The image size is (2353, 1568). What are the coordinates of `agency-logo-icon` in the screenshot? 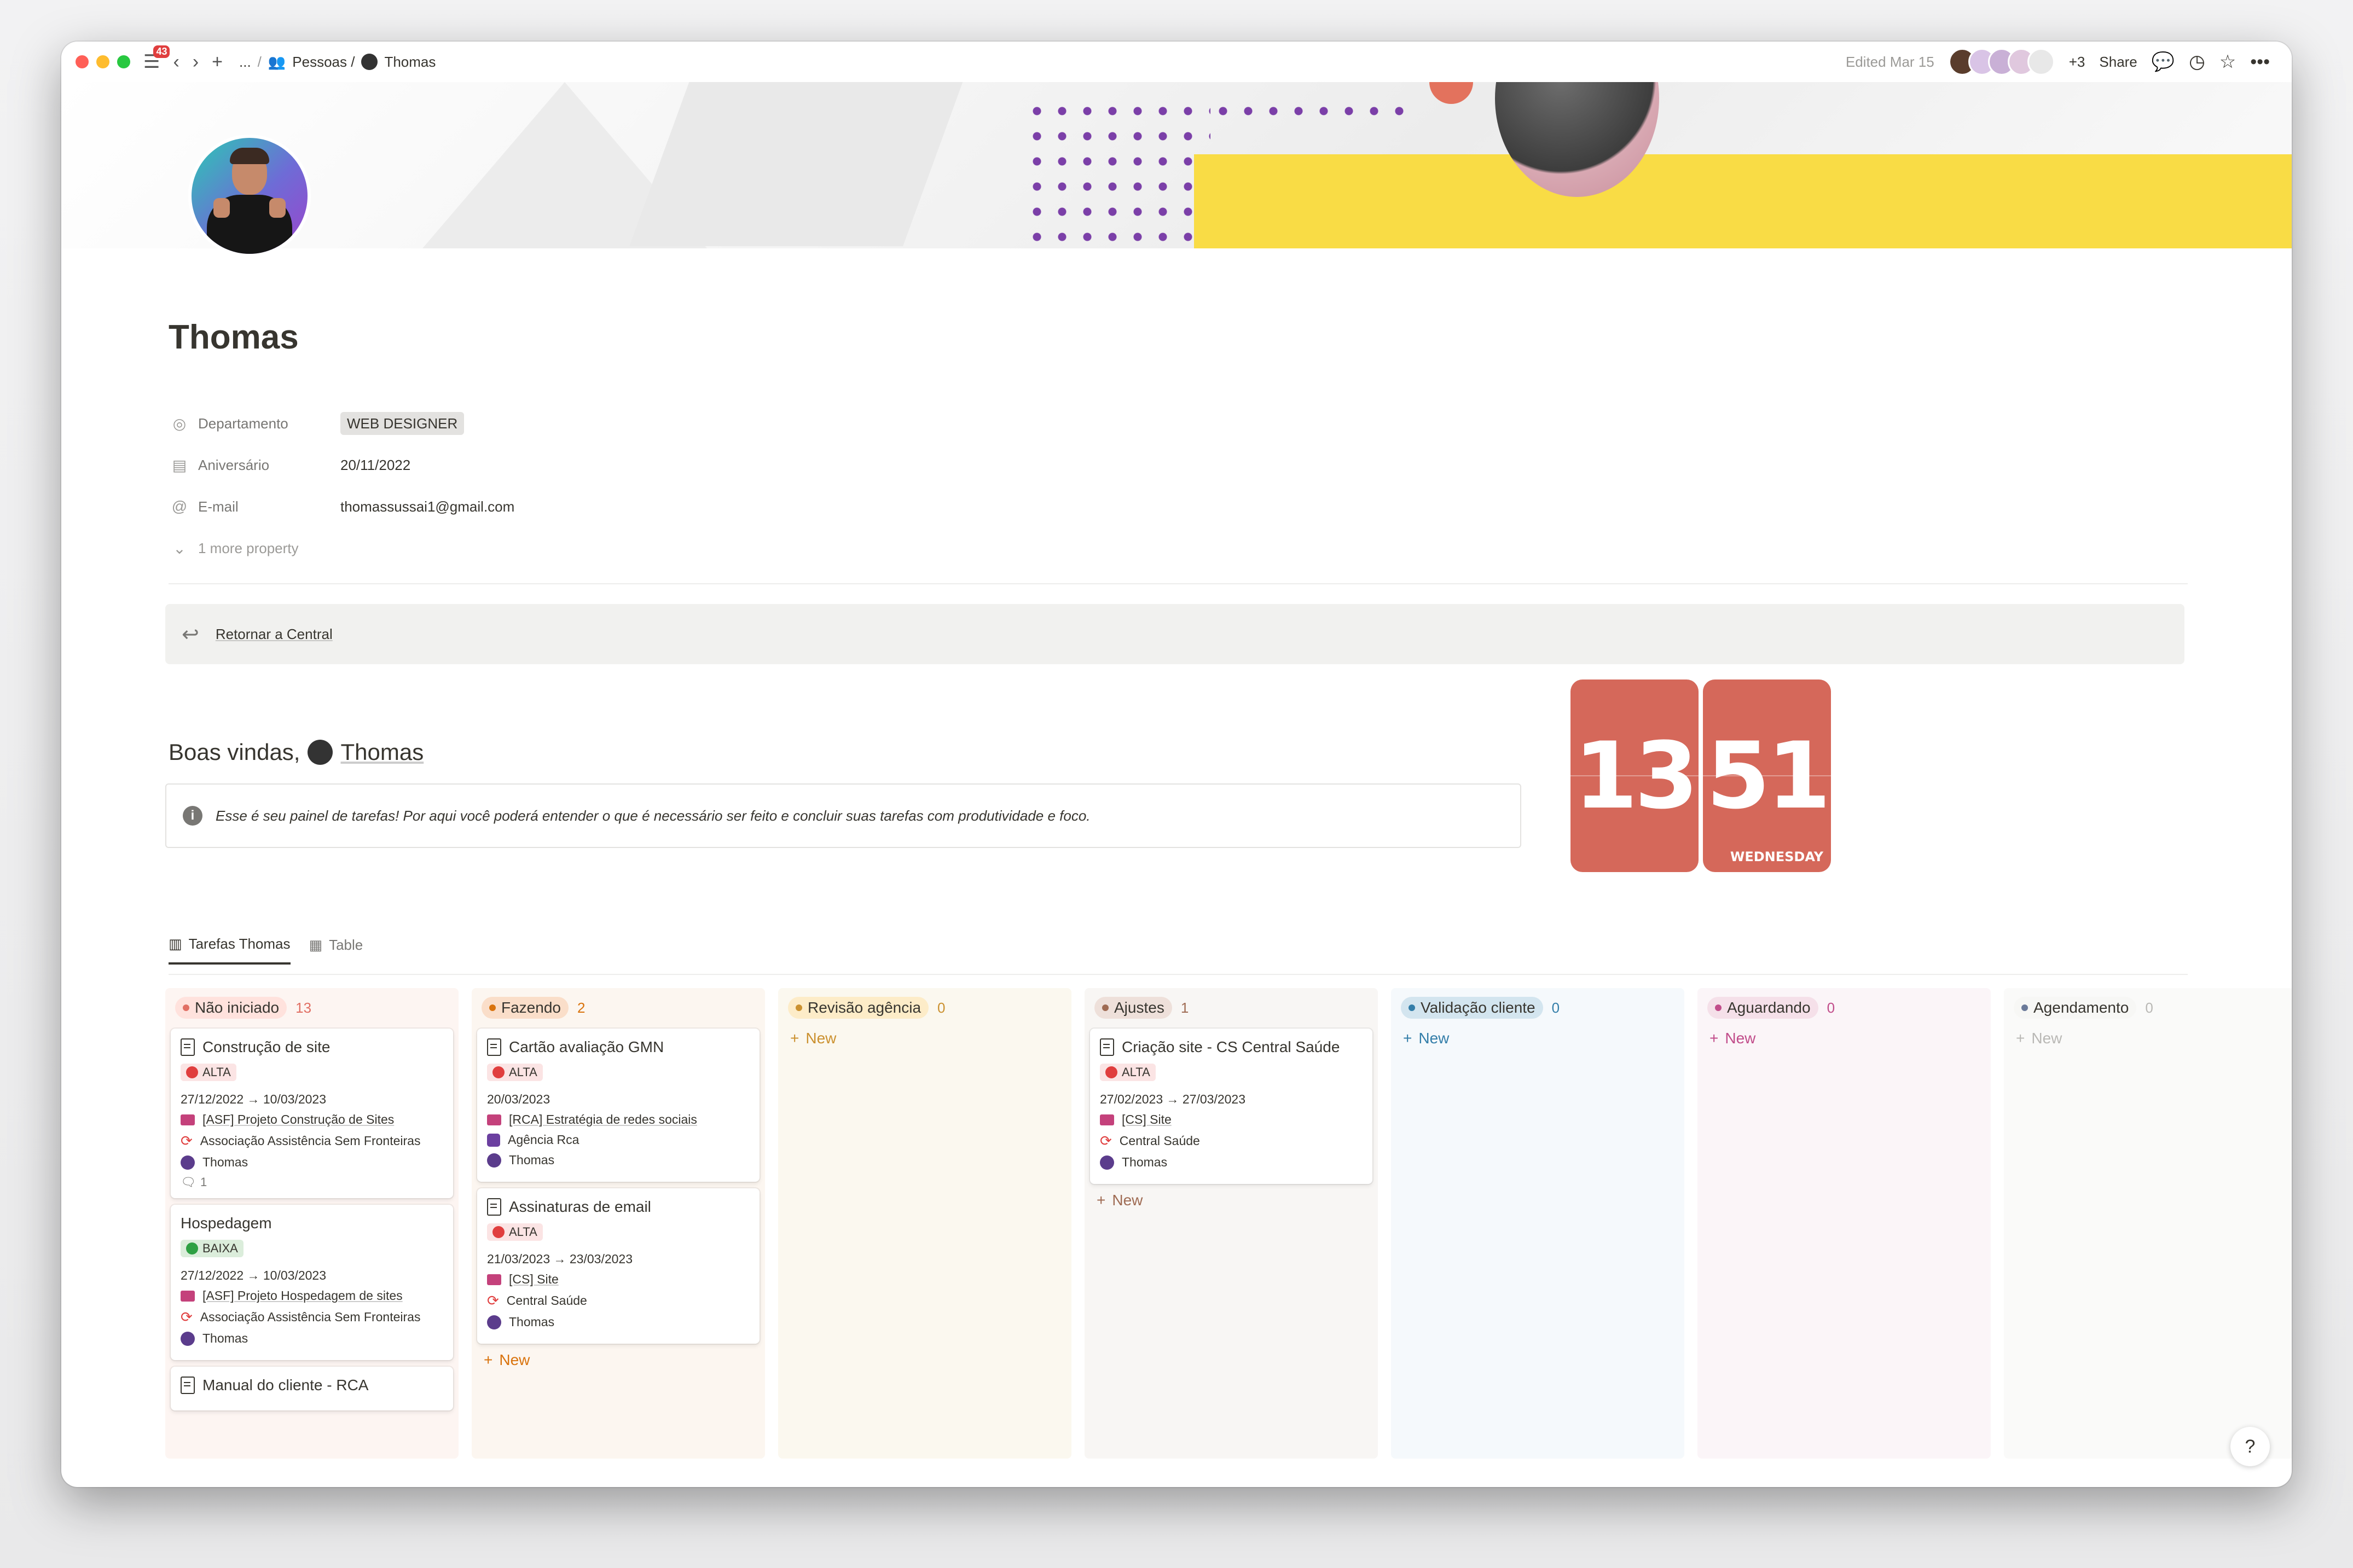 It's located at (493, 1140).